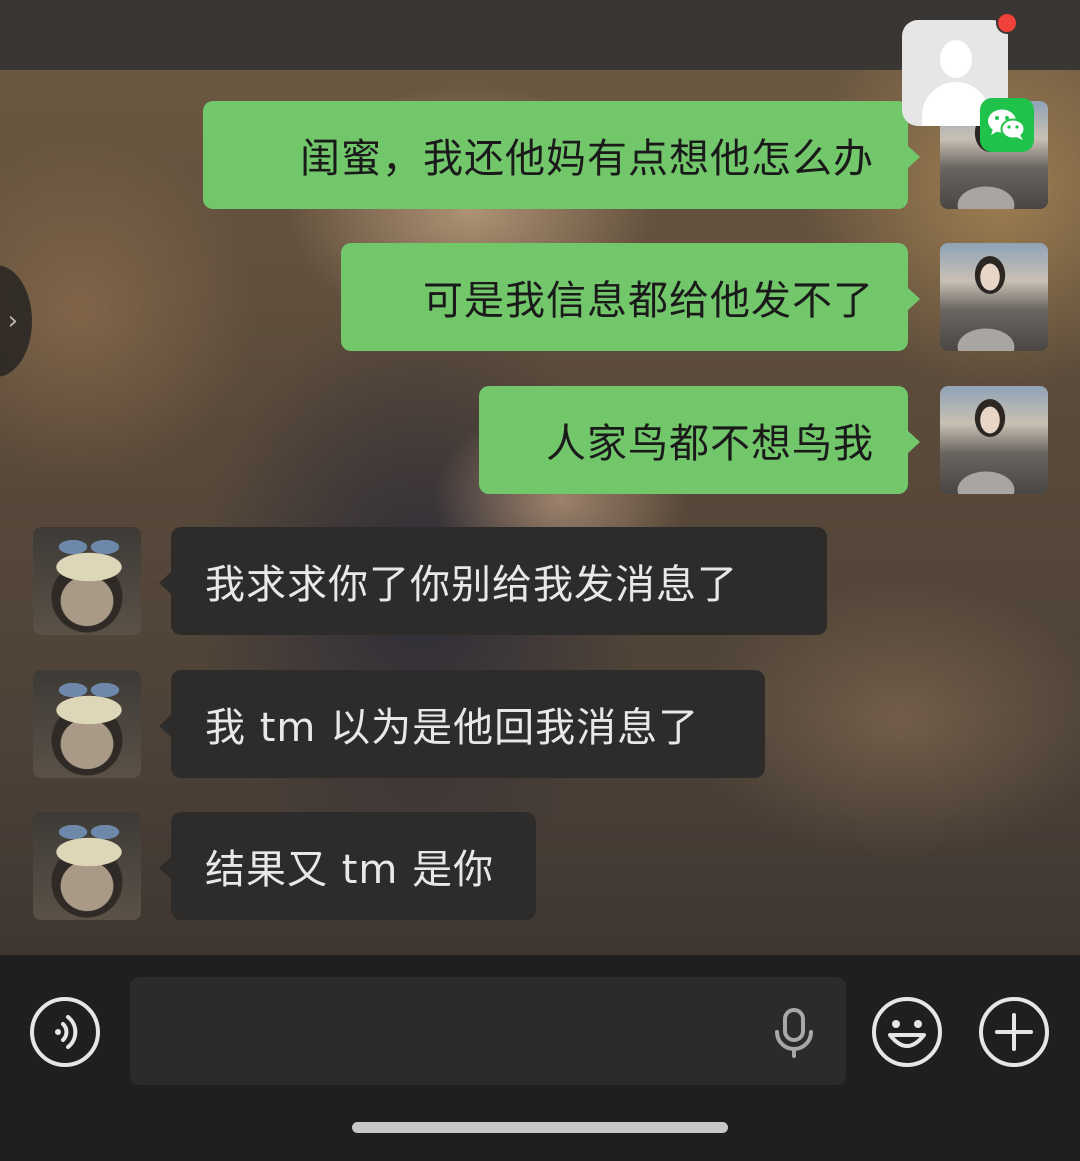 This screenshot has width=1080, height=1161. I want to click on incoming-message-3: 结果又 tm 是你, so click(347, 866).